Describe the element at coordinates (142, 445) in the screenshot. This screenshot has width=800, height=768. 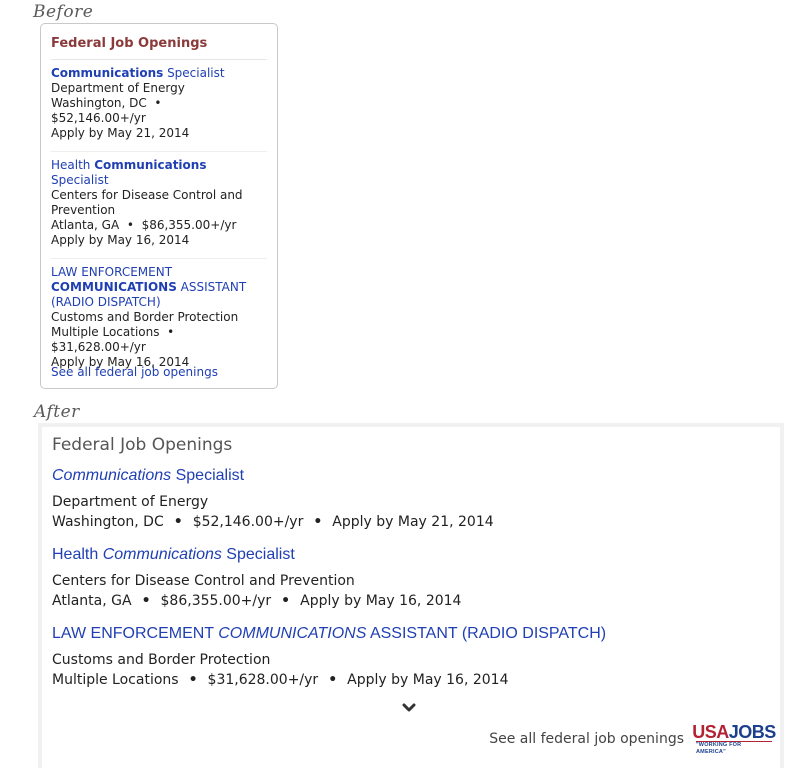
I see `after-widget-title: Federal Job Openings` at that location.